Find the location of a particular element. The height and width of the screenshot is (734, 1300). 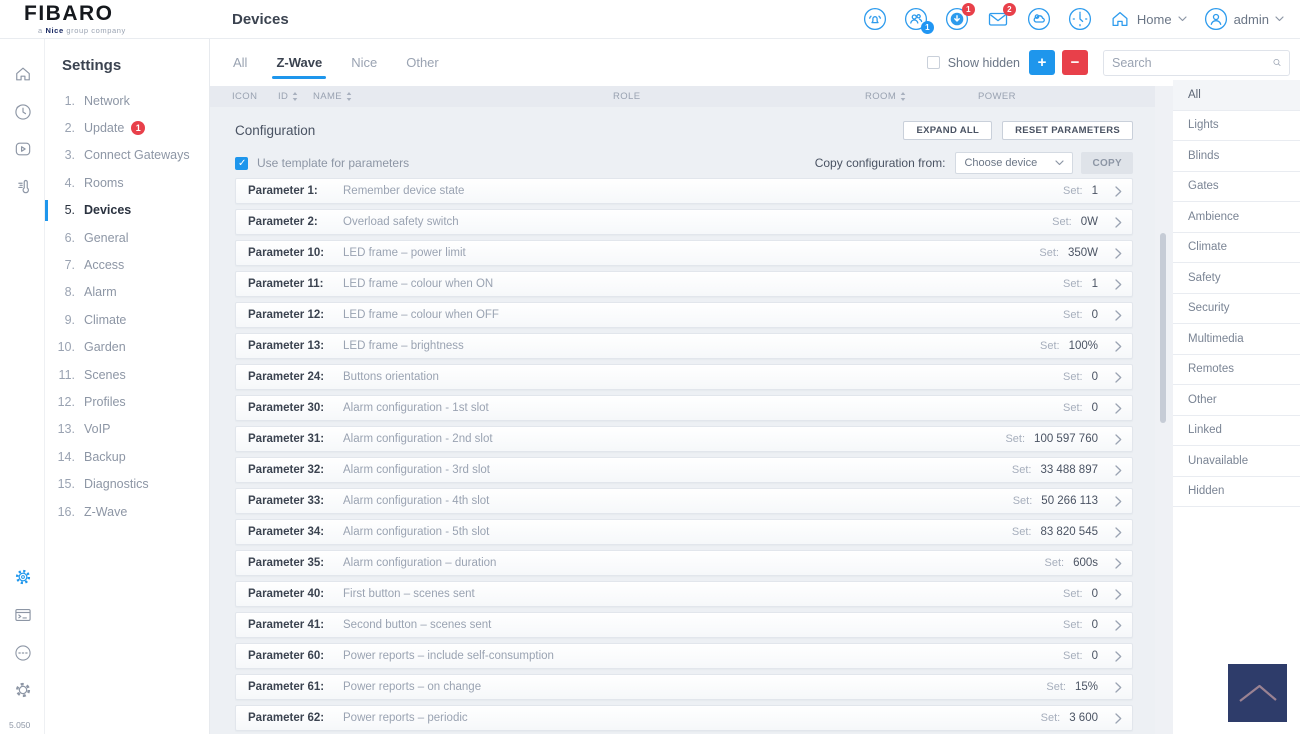

device-tab: Other is located at coordinates (422, 62).